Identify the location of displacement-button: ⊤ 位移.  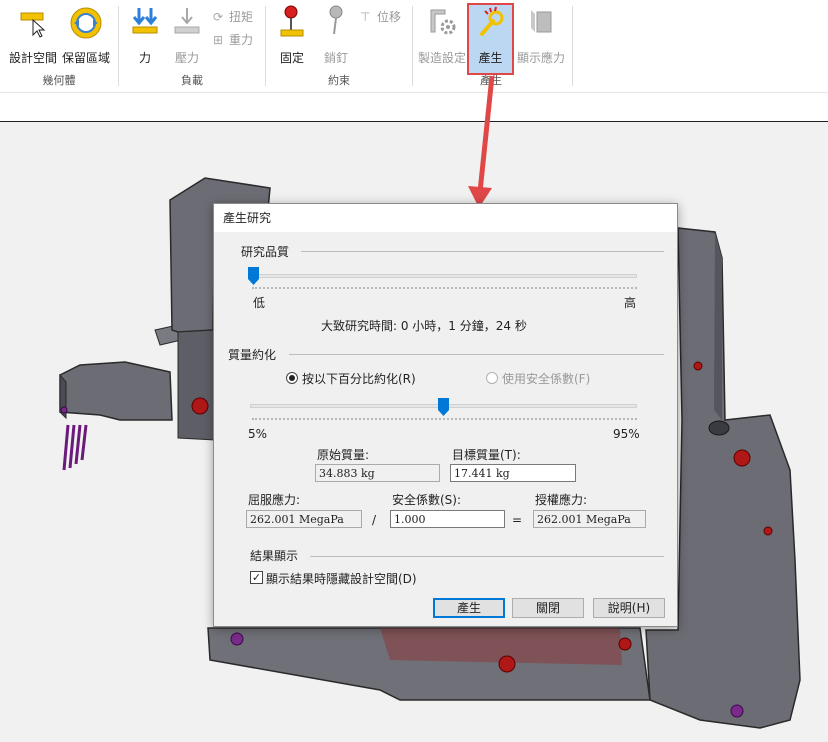
(380, 16).